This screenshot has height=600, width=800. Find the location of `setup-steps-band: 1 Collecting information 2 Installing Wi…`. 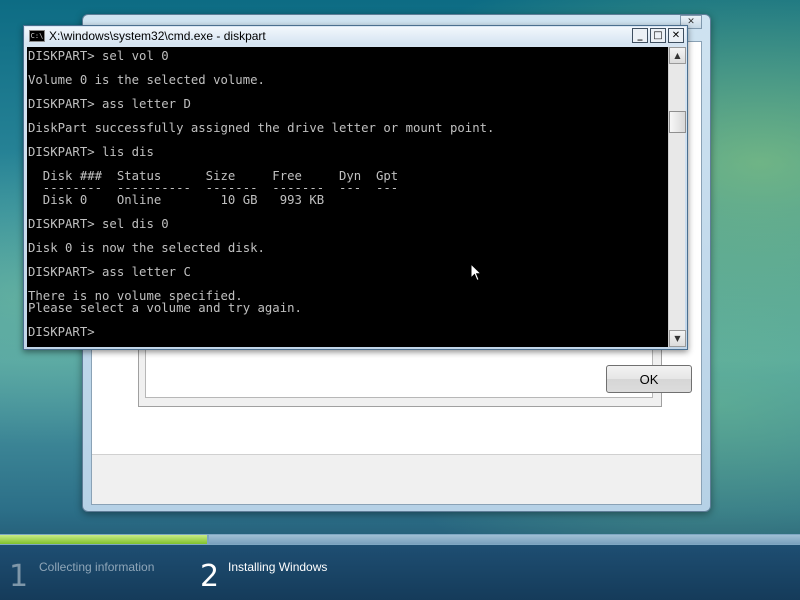

setup-steps-band: 1 Collecting information 2 Installing Wi… is located at coordinates (400, 572).